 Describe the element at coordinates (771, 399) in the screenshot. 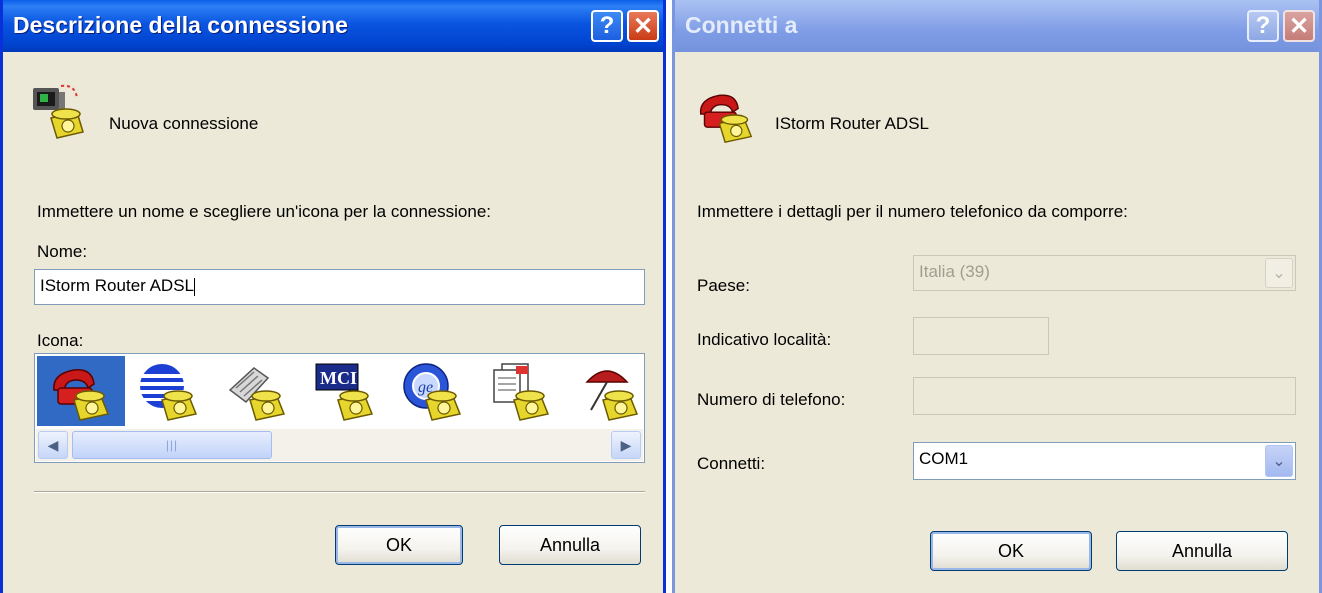

I see `phone-number-label: Numero di telefono:` at that location.